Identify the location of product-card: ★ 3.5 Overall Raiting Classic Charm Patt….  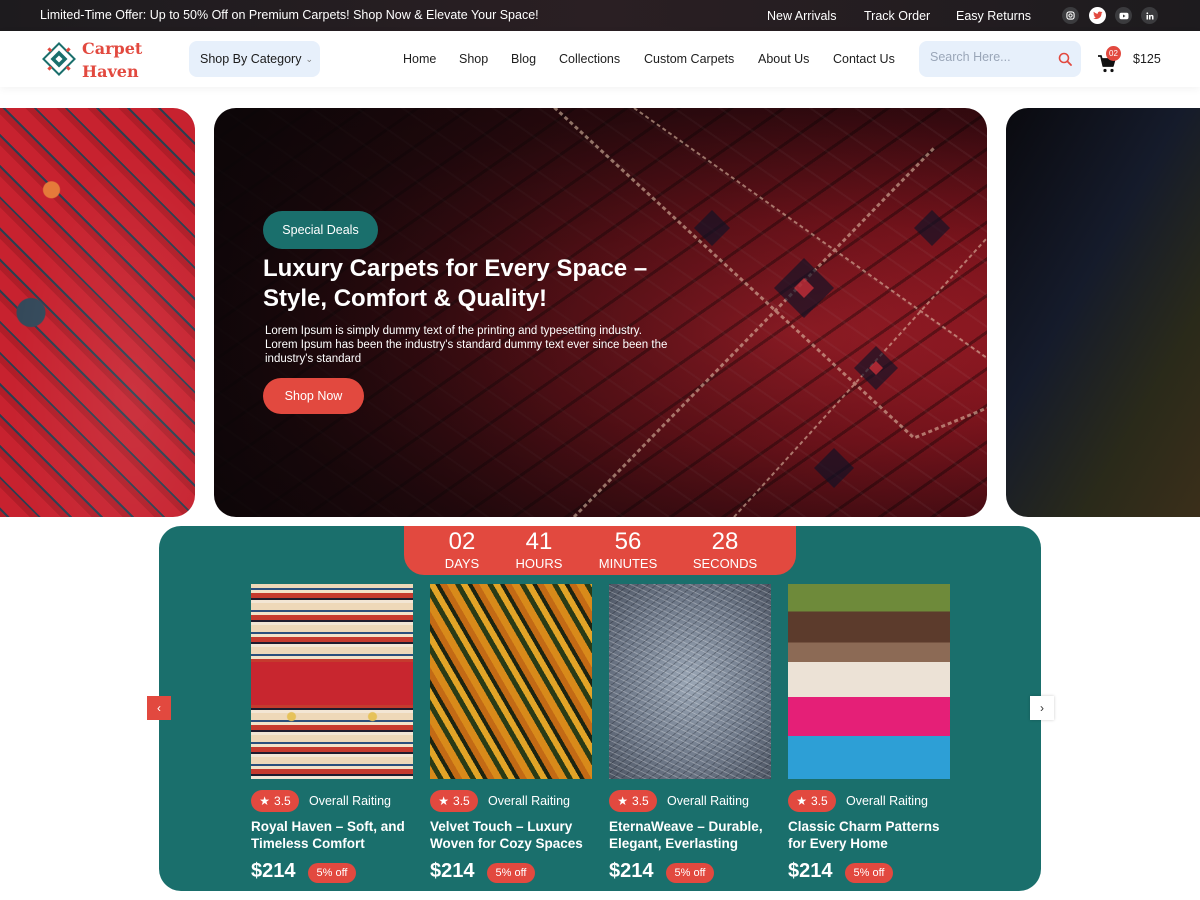
(869, 733).